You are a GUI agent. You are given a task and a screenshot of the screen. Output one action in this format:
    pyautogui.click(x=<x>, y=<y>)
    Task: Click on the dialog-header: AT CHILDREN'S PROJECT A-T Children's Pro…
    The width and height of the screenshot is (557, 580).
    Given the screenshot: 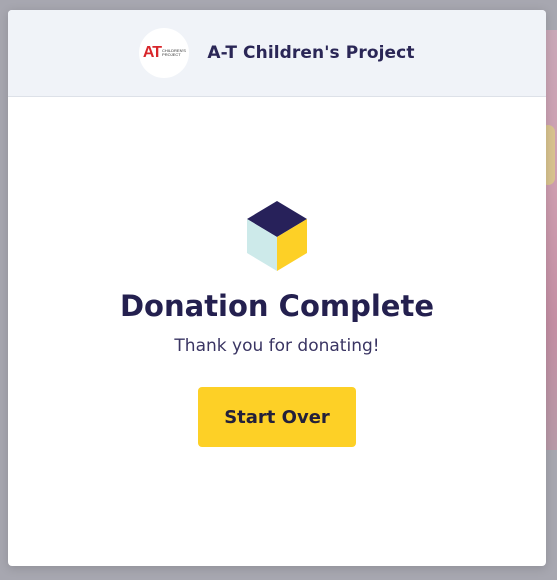 What is the action you would take?
    pyautogui.click(x=277, y=53)
    